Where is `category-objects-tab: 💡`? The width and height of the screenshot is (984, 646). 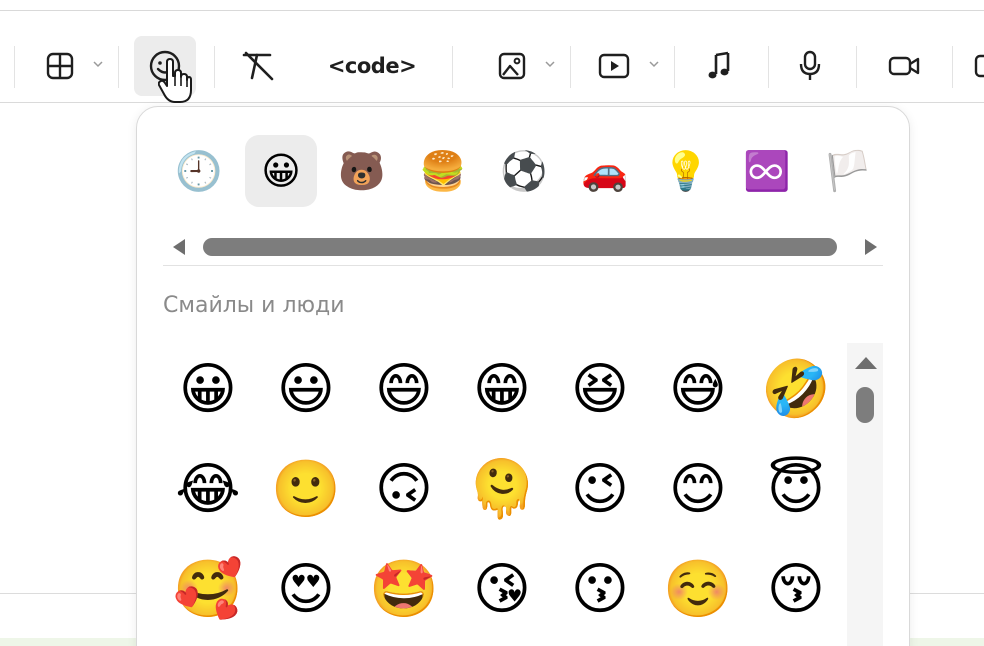 category-objects-tab: 💡 is located at coordinates (686, 171).